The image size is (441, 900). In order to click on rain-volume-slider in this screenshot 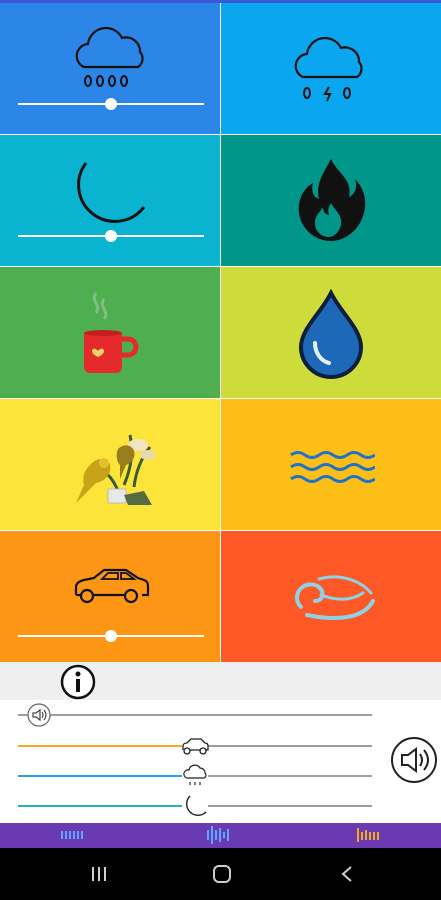, I will do `click(111, 104)`.